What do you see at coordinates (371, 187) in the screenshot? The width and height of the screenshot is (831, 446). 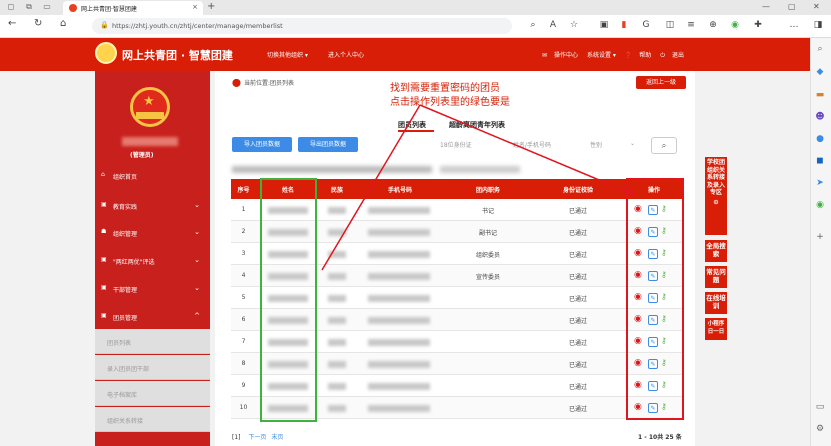 I see `arrow-to-name-column` at bounding box center [371, 187].